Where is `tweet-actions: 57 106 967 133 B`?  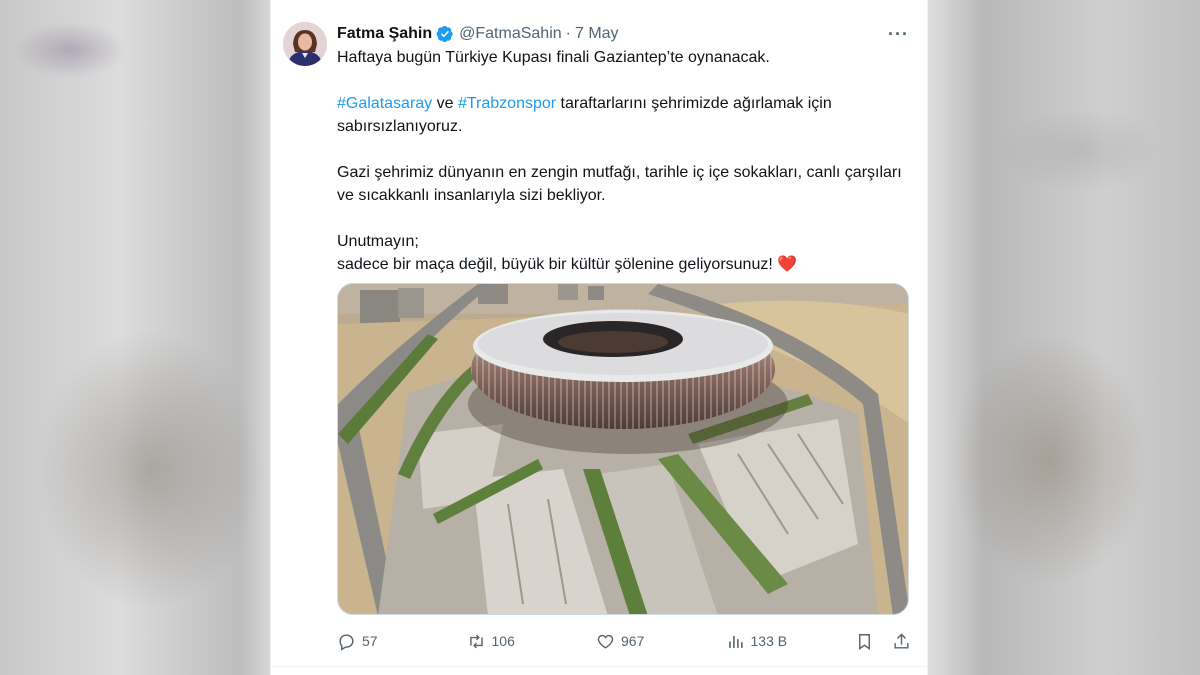 tweet-actions: 57 106 967 133 B is located at coordinates (624, 641).